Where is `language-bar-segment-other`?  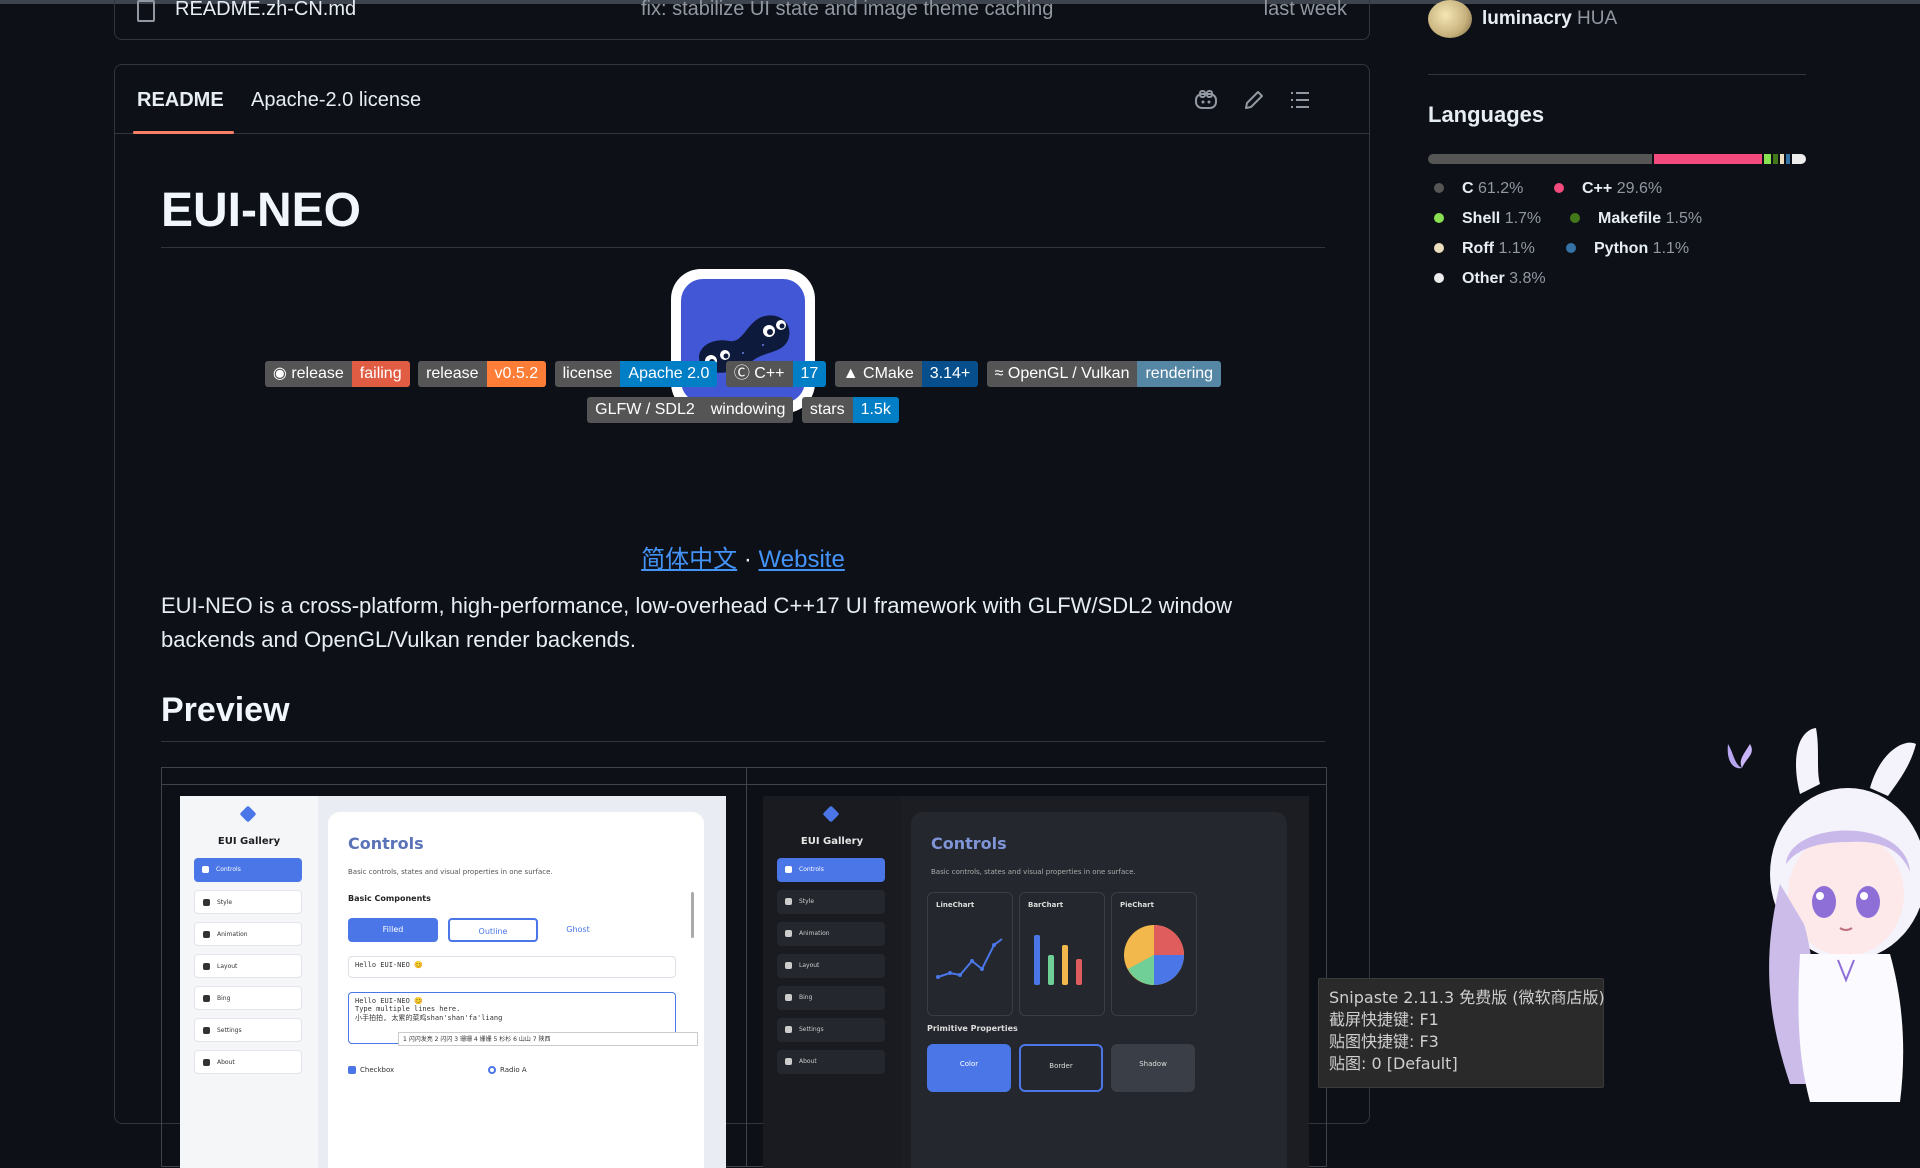 language-bar-segment-other is located at coordinates (1799, 159).